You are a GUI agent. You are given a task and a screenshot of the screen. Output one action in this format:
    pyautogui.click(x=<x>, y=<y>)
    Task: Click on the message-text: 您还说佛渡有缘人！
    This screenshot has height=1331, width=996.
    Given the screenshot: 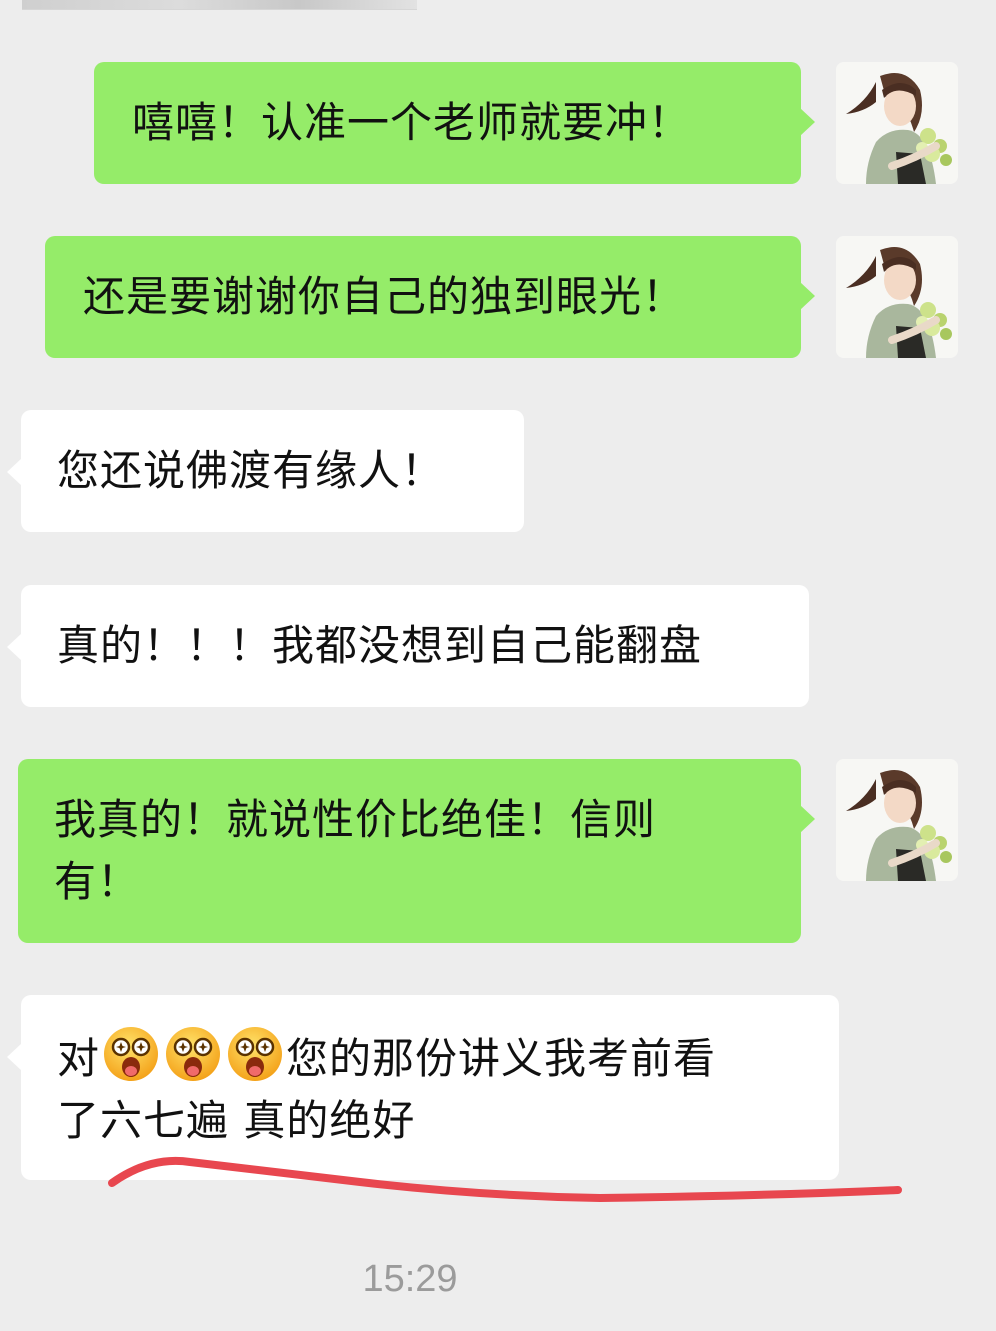 What is the action you would take?
    pyautogui.click(x=251, y=470)
    